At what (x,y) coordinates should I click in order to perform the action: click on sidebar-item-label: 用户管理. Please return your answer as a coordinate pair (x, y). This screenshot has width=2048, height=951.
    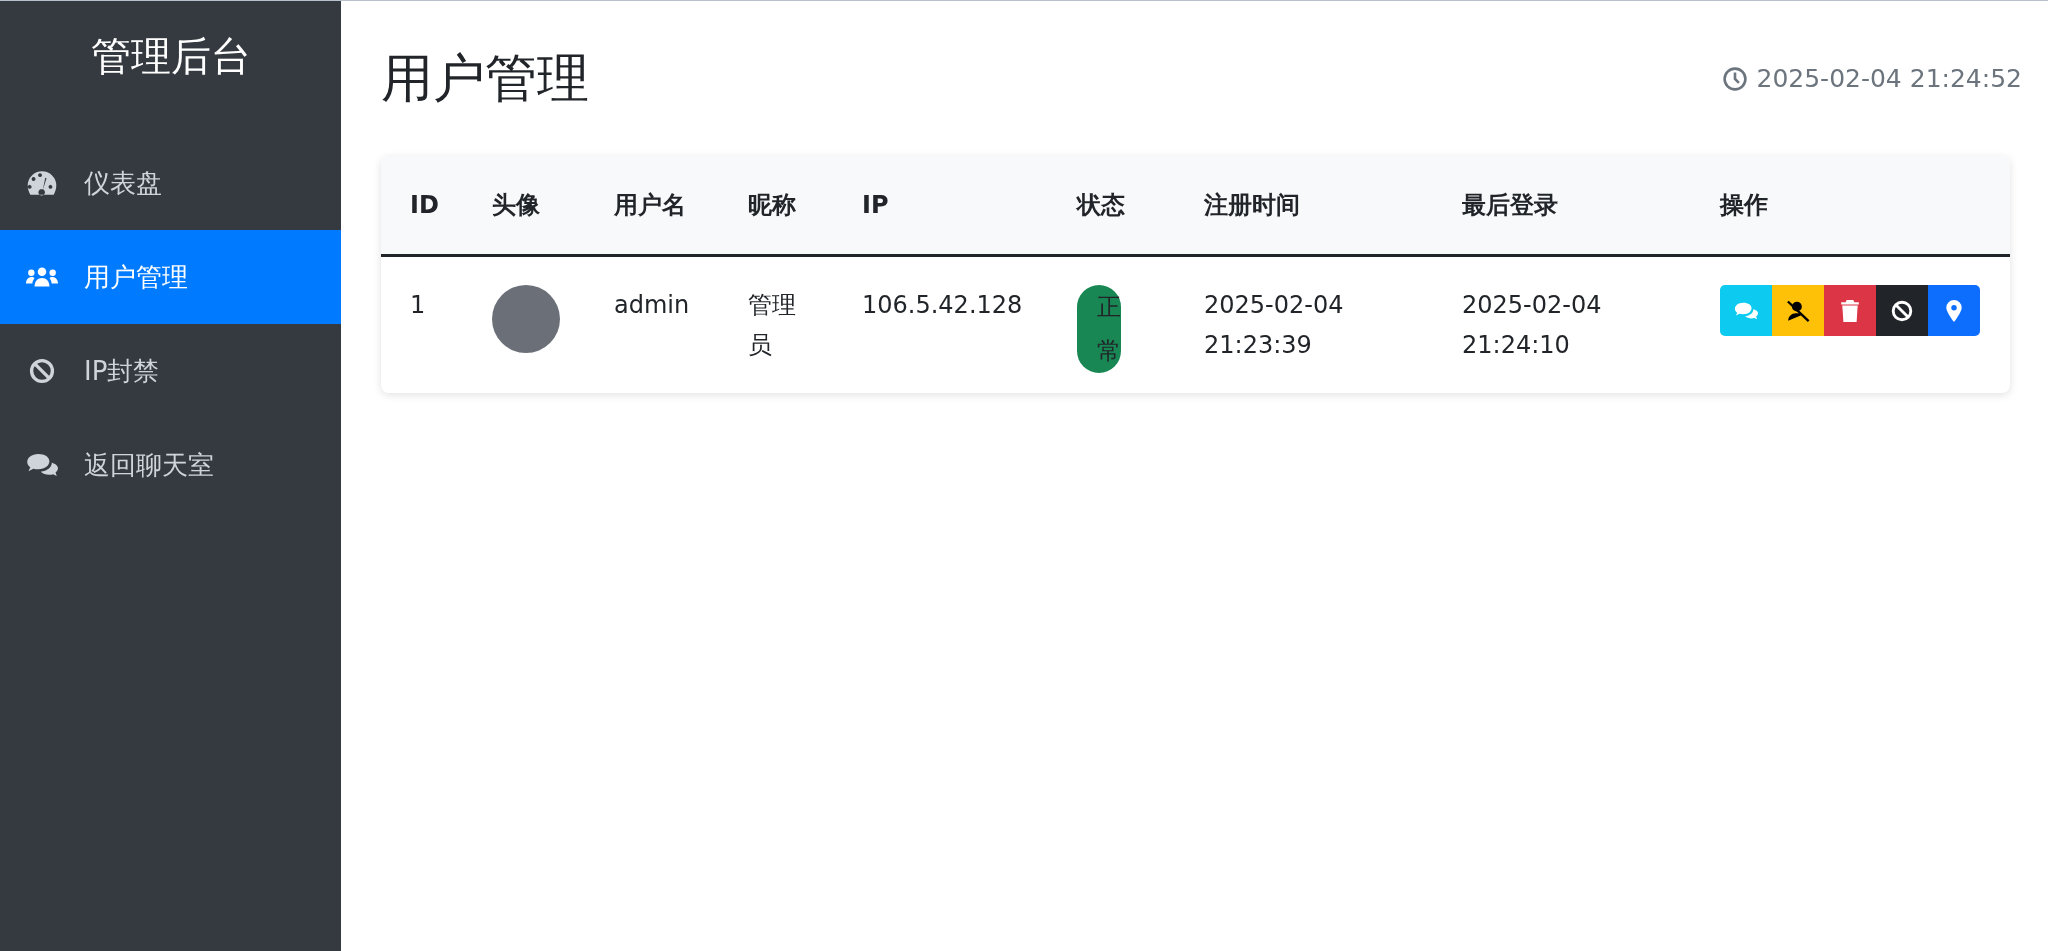
    Looking at the image, I should click on (136, 277).